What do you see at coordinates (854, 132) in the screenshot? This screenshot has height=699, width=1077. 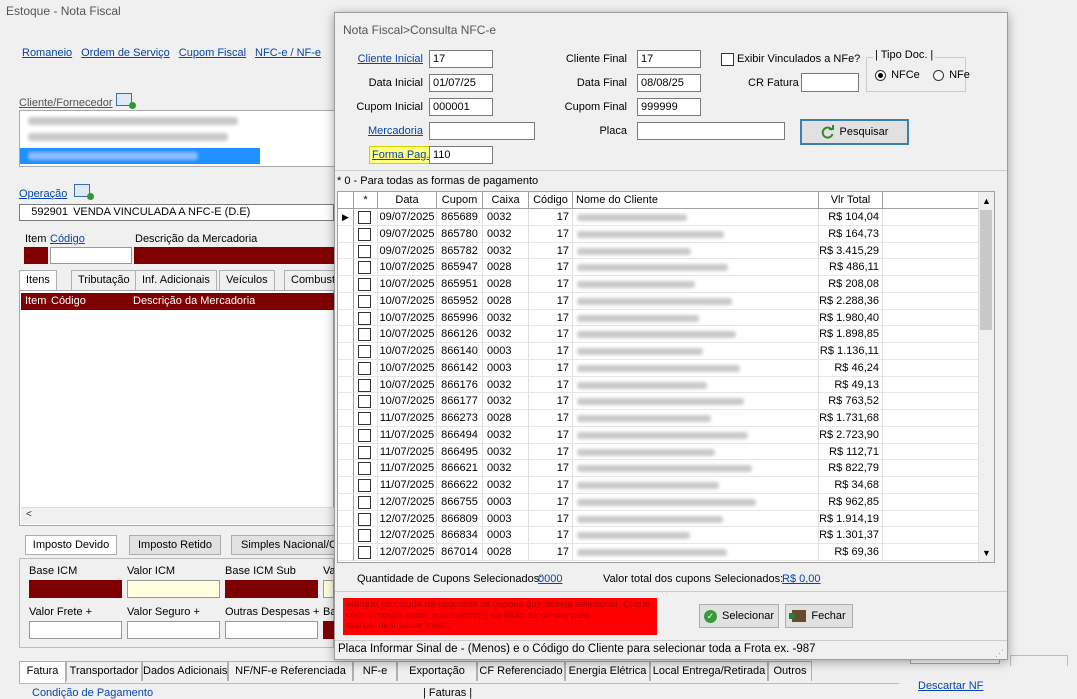 I see `pesquisar-button: Pesquisar` at bounding box center [854, 132].